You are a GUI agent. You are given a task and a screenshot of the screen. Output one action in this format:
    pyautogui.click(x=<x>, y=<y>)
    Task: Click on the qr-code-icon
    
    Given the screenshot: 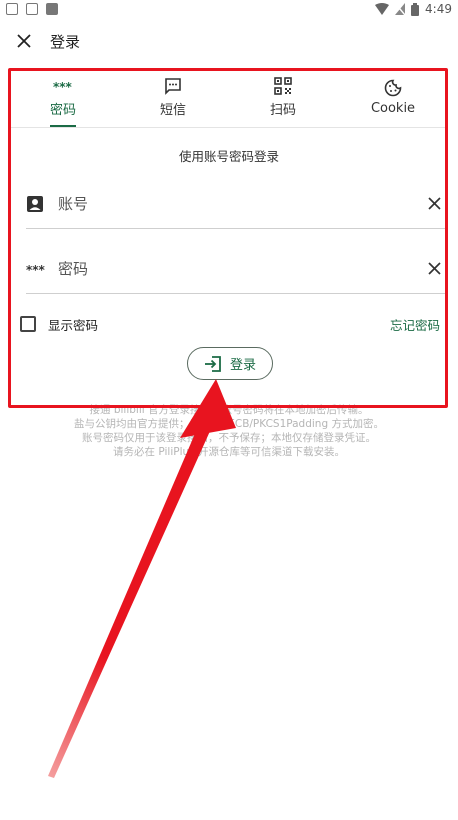 What is the action you would take?
    pyautogui.click(x=283, y=86)
    